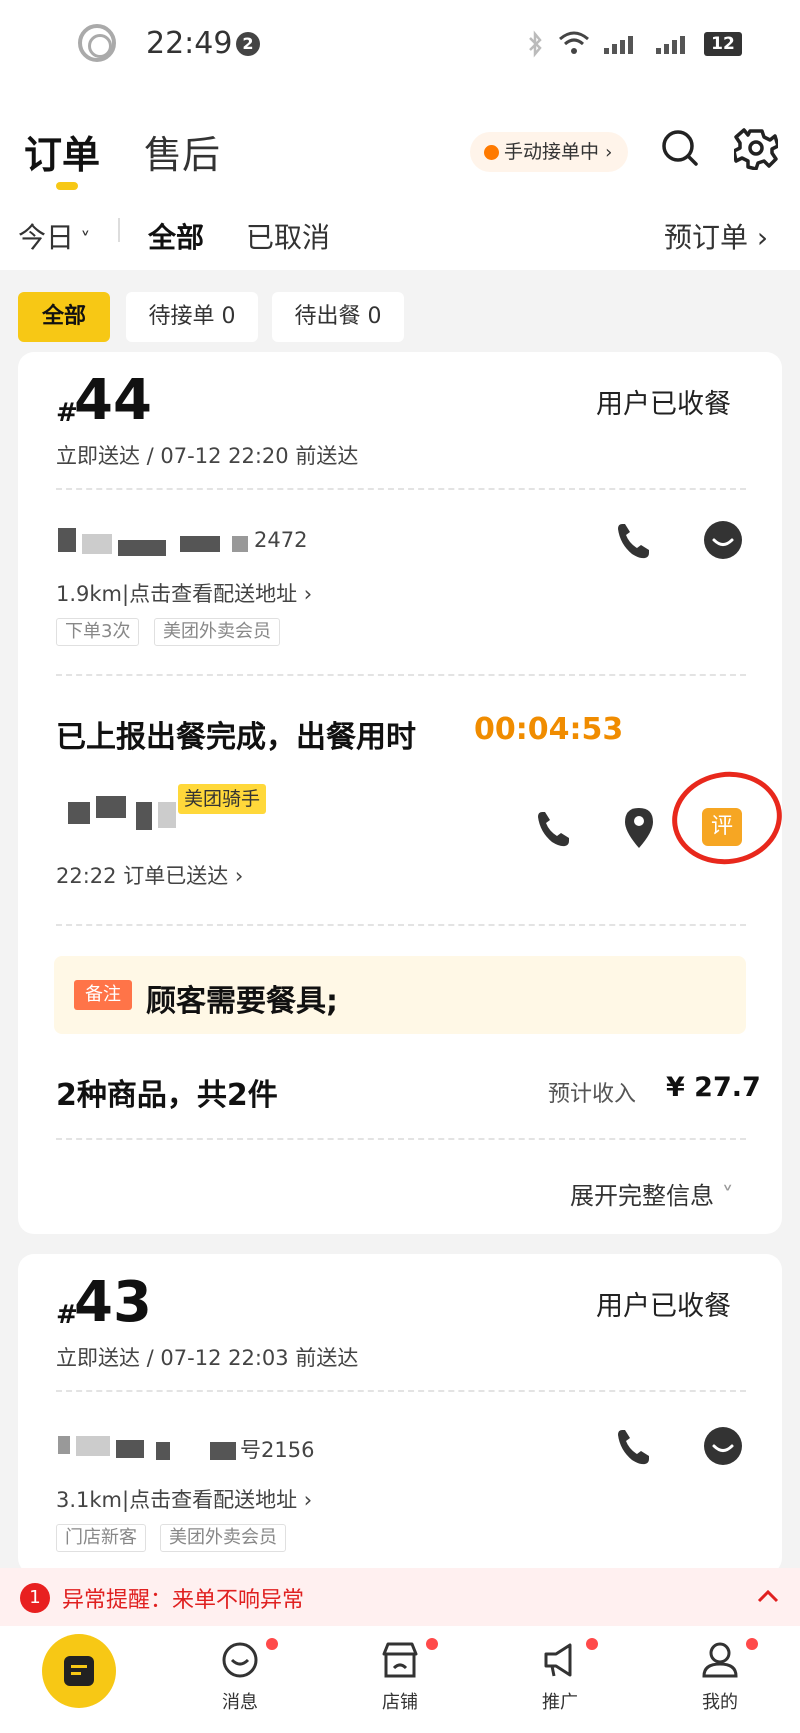 This screenshot has width=800, height=1733. Describe the element at coordinates (768, 1596) in the screenshot. I see `chevron-up-icon` at that location.